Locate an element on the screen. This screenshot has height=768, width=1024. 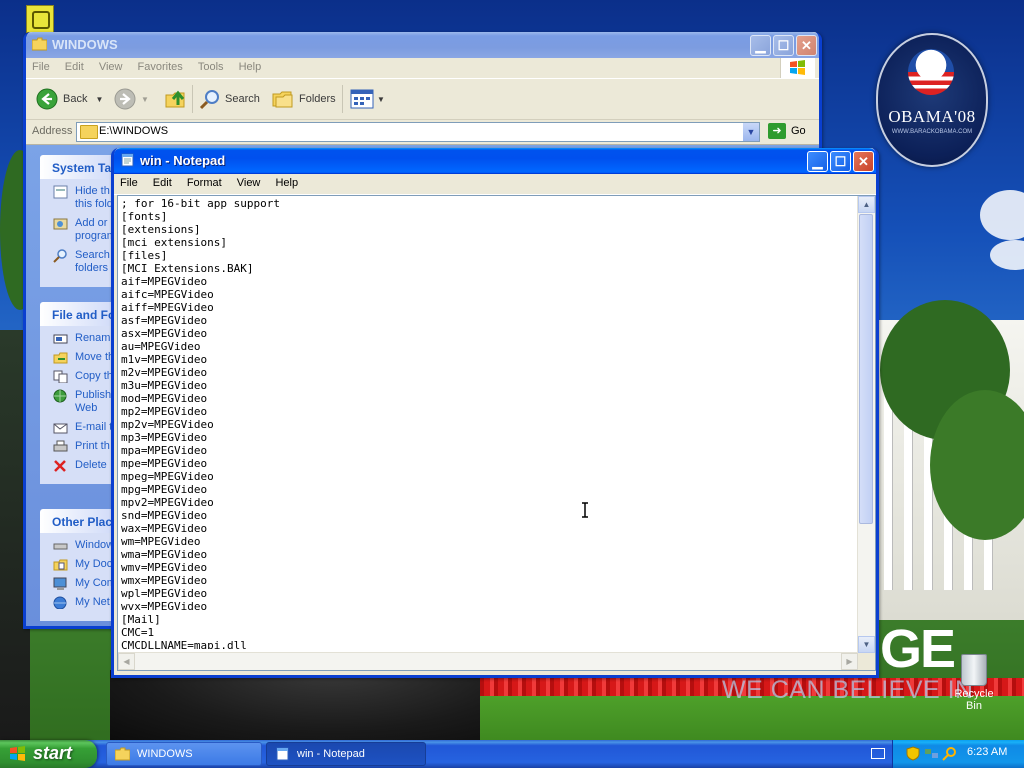
campaign-emblem-icon is located at coordinates (931, 72).